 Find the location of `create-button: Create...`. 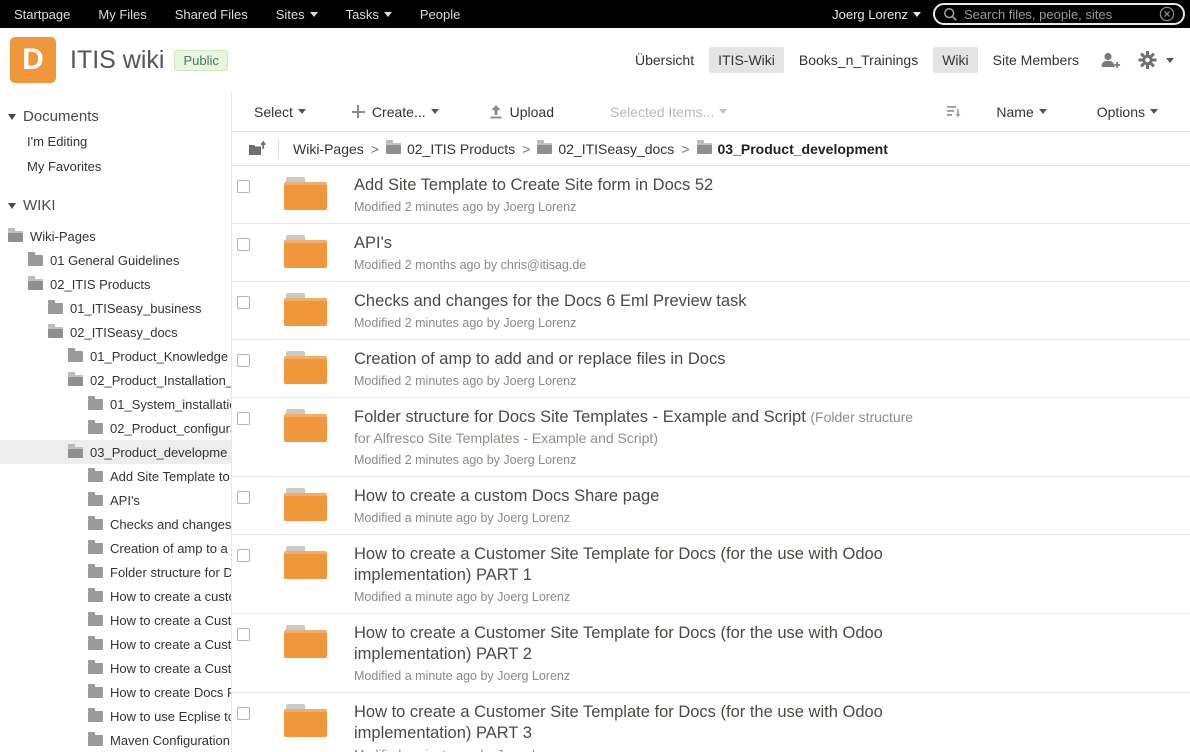

create-button: Create... is located at coordinates (395, 112).